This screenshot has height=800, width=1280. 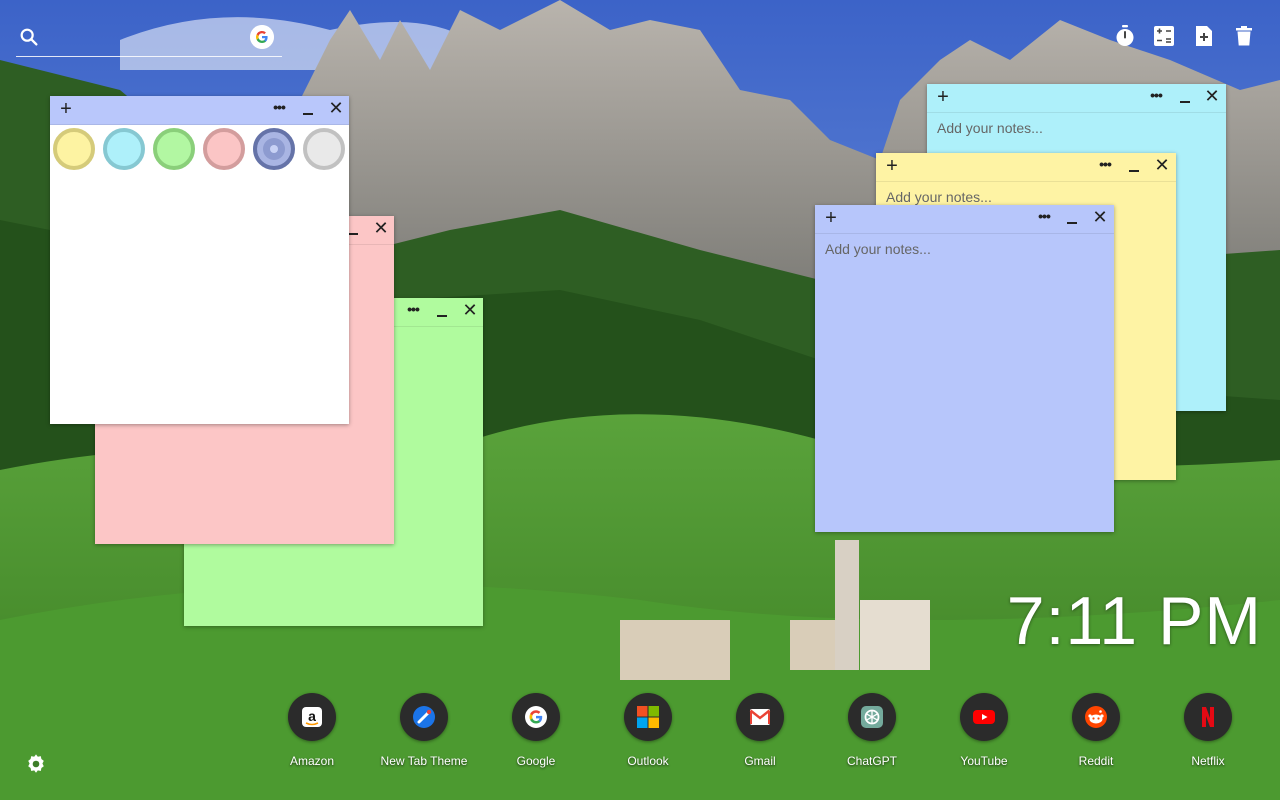 I want to click on outlook-icon, so click(x=648, y=717).